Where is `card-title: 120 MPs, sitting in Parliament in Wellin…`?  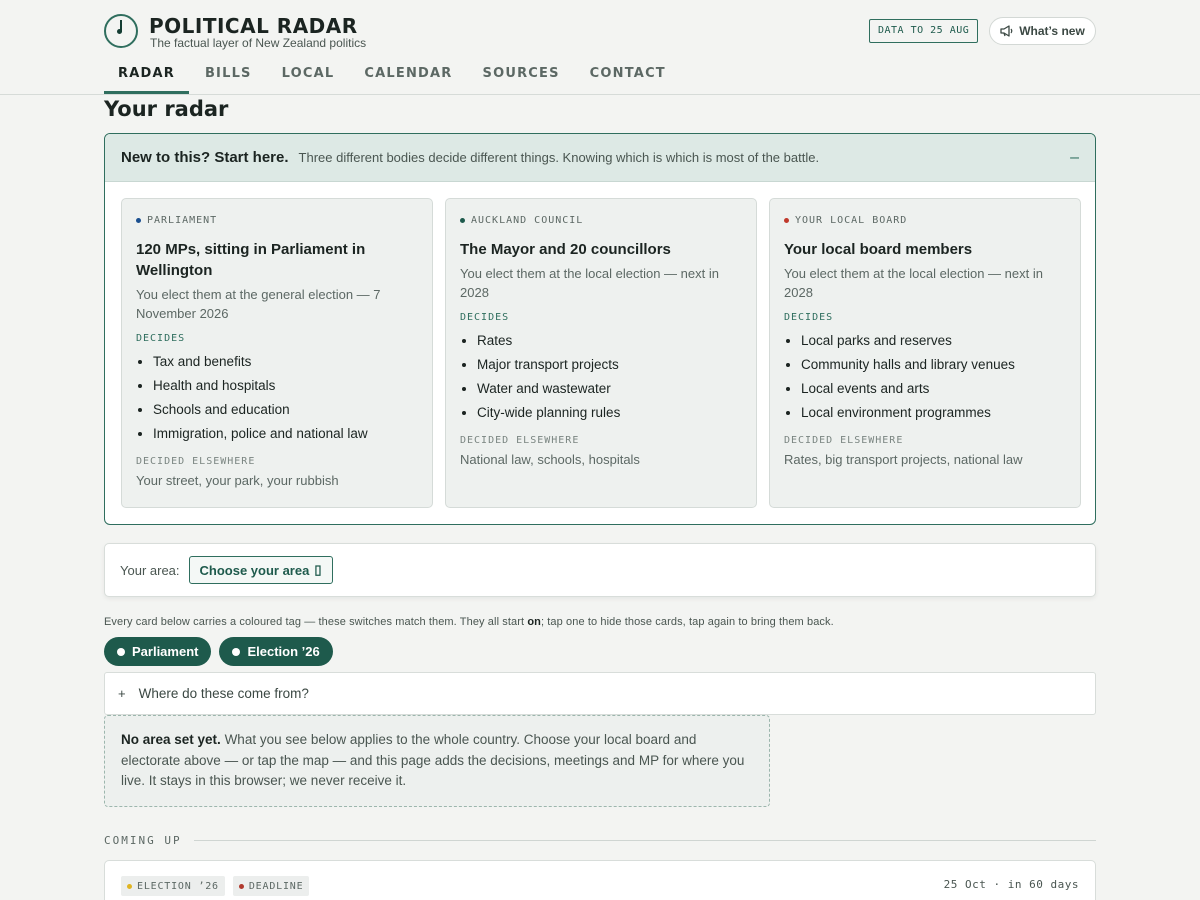 card-title: 120 MPs, sitting in Parliament in Wellin… is located at coordinates (251, 260).